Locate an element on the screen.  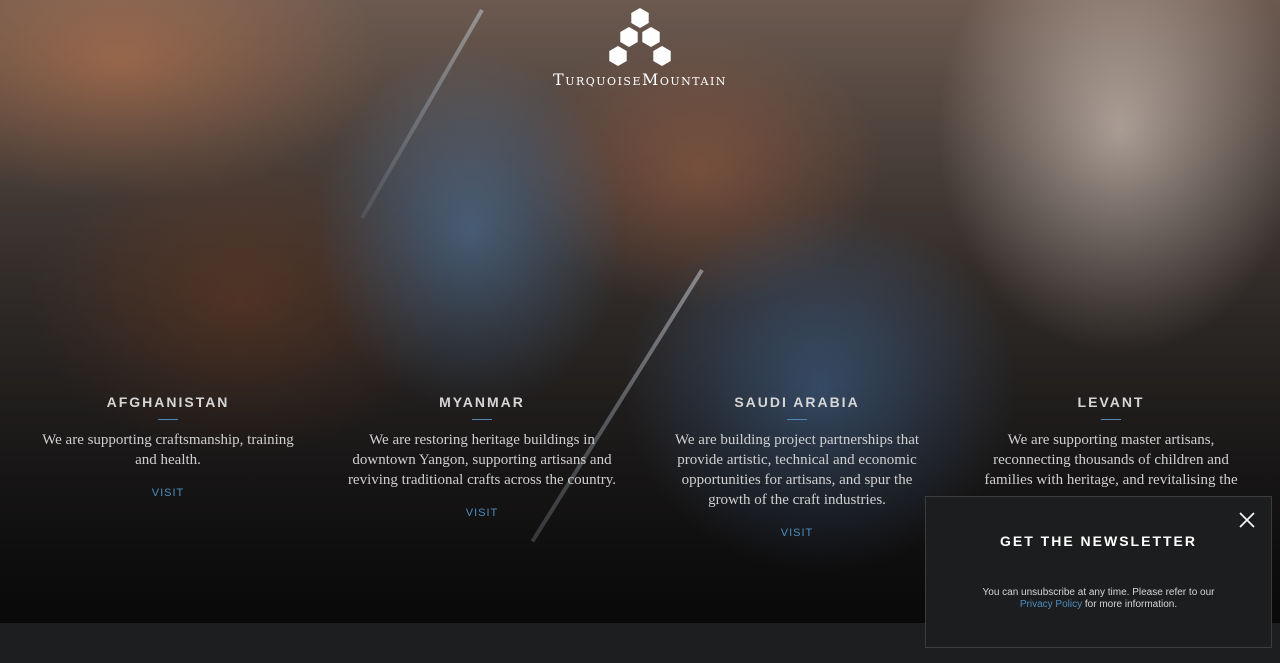
note-suffix: for more information. is located at coordinates (1131, 604).